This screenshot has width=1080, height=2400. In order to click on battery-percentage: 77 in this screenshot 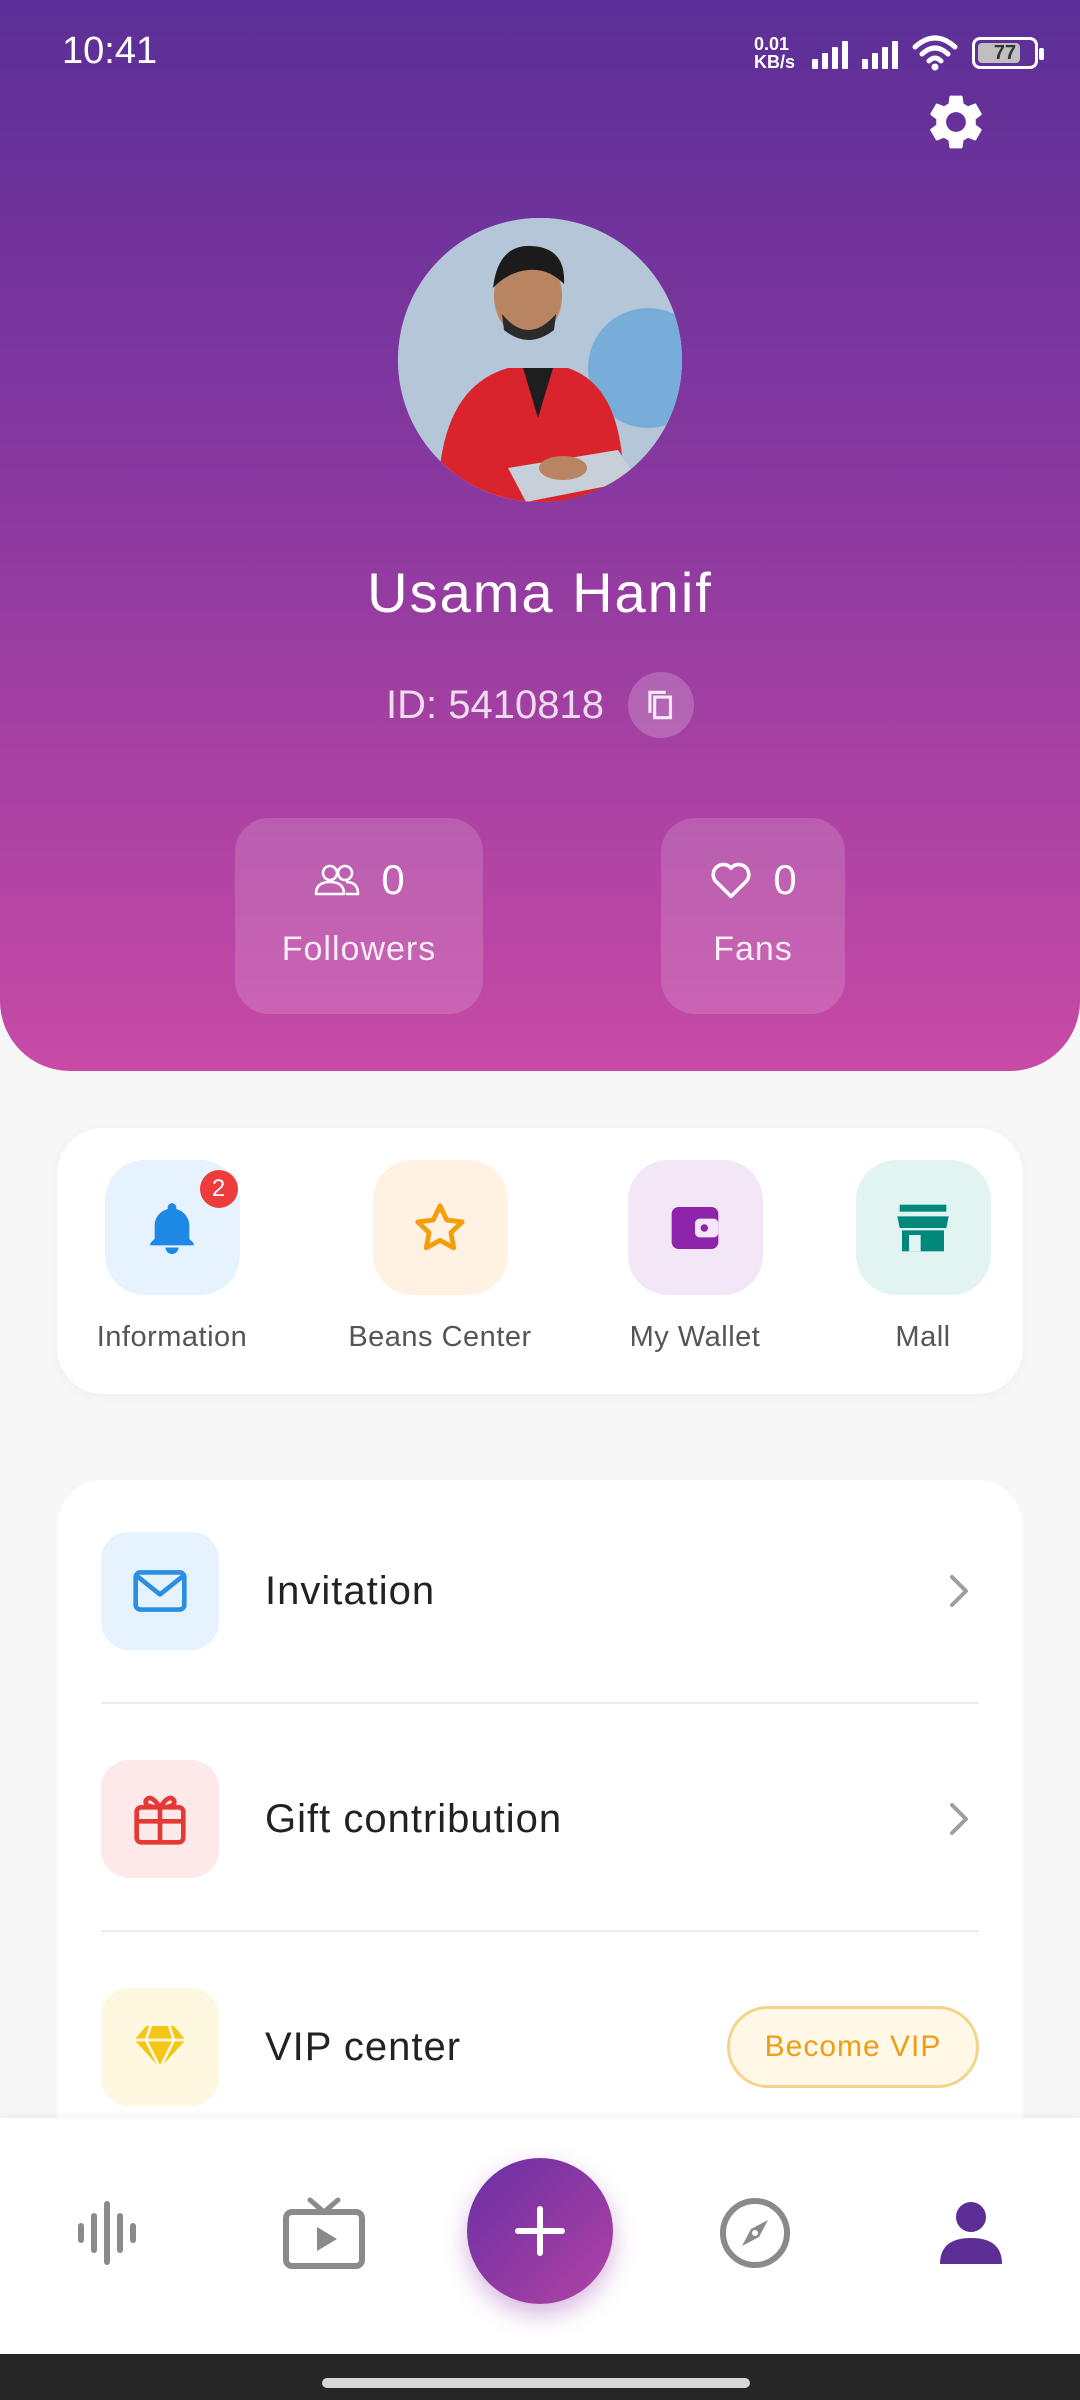, I will do `click(1005, 52)`.